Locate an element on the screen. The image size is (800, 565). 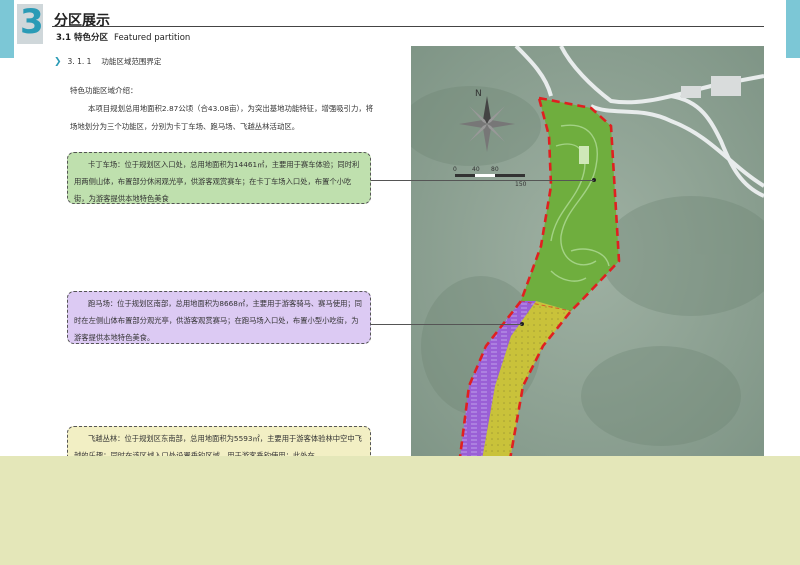
subtitle-cn: 3.1 特色分区 is located at coordinates (82, 38).